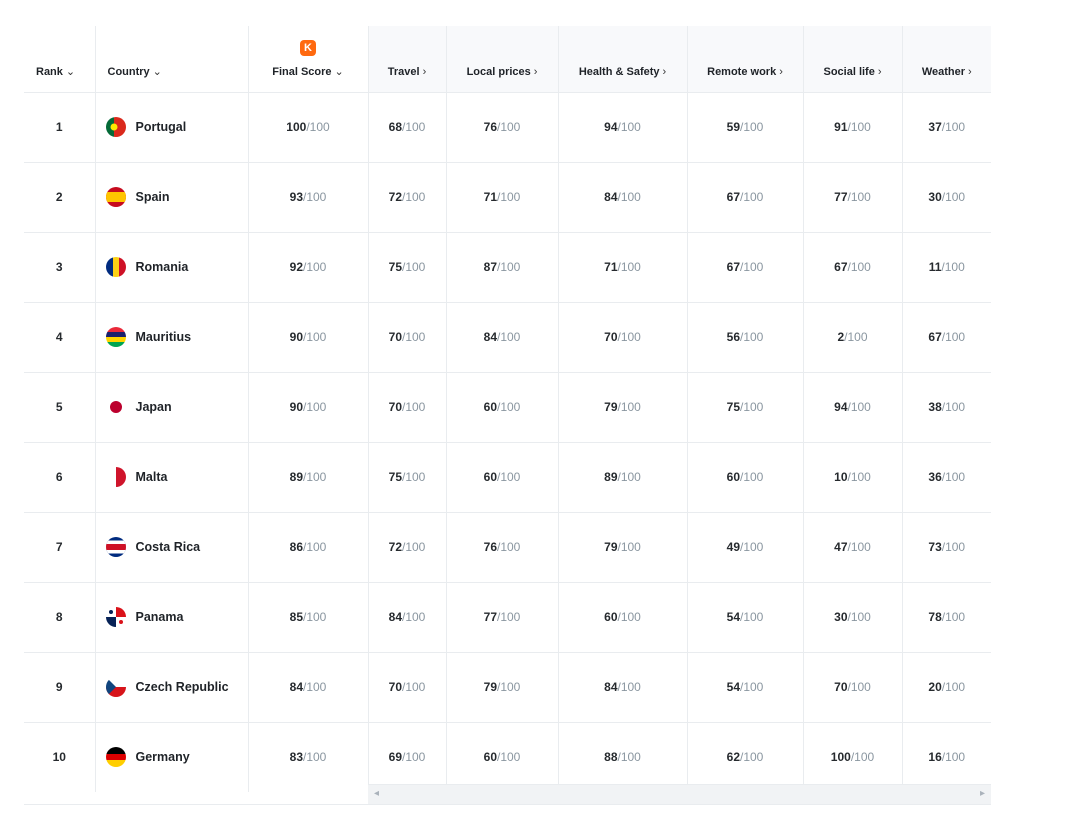  I want to click on country-cell: Portugal, so click(172, 127).